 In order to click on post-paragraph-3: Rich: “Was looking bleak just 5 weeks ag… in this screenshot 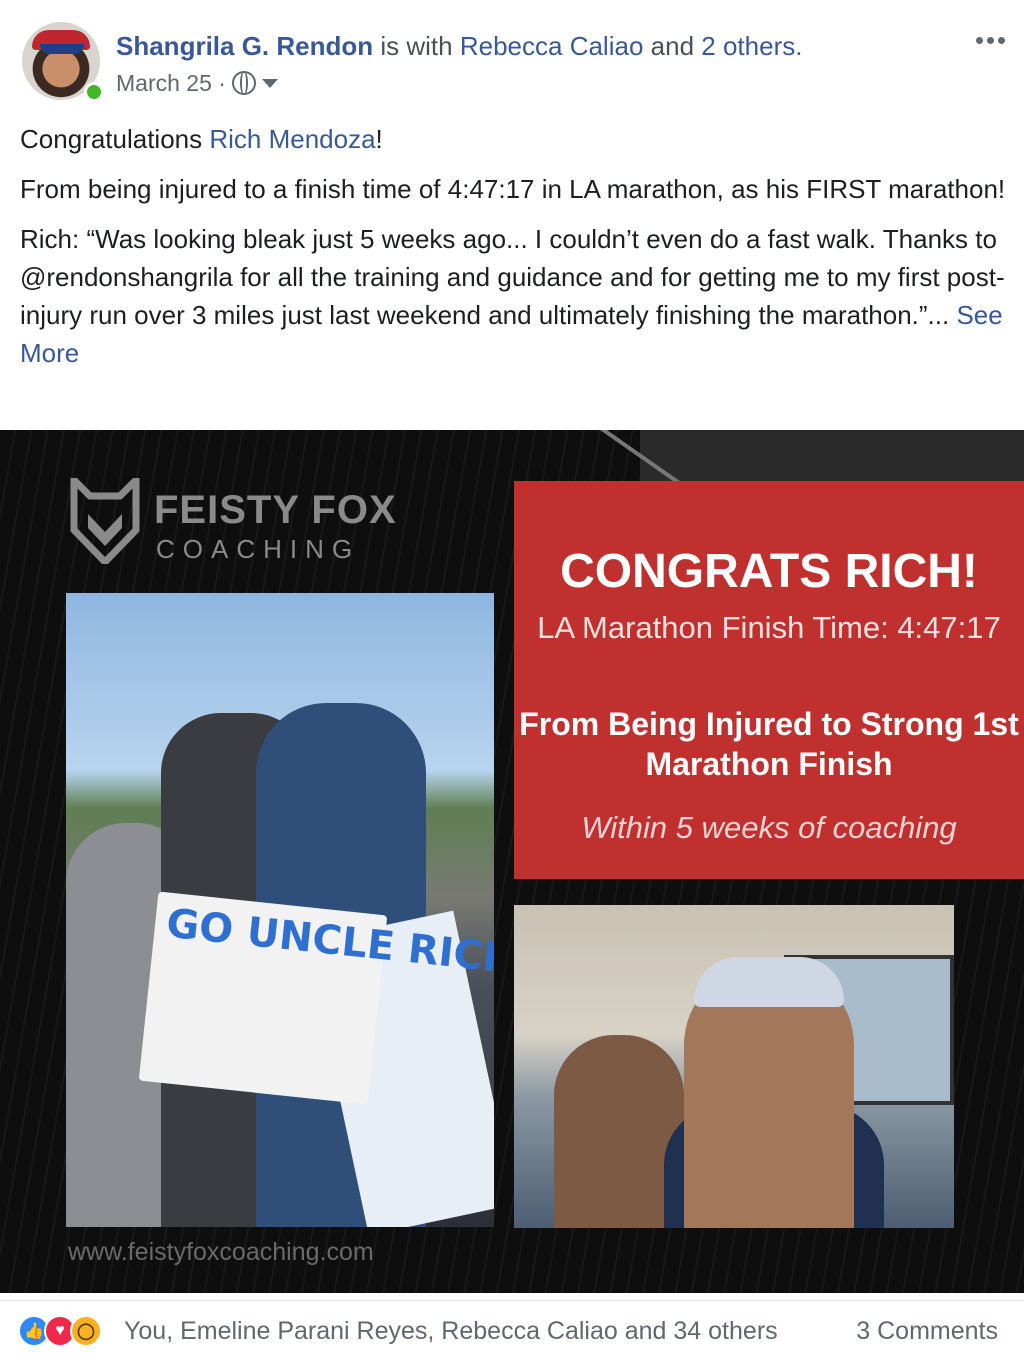, I will do `click(515, 296)`.